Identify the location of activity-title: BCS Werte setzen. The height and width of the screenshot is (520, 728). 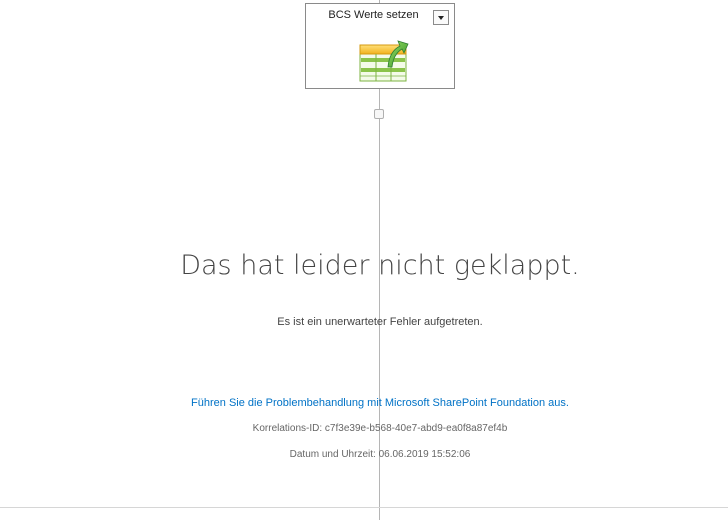
(373, 15).